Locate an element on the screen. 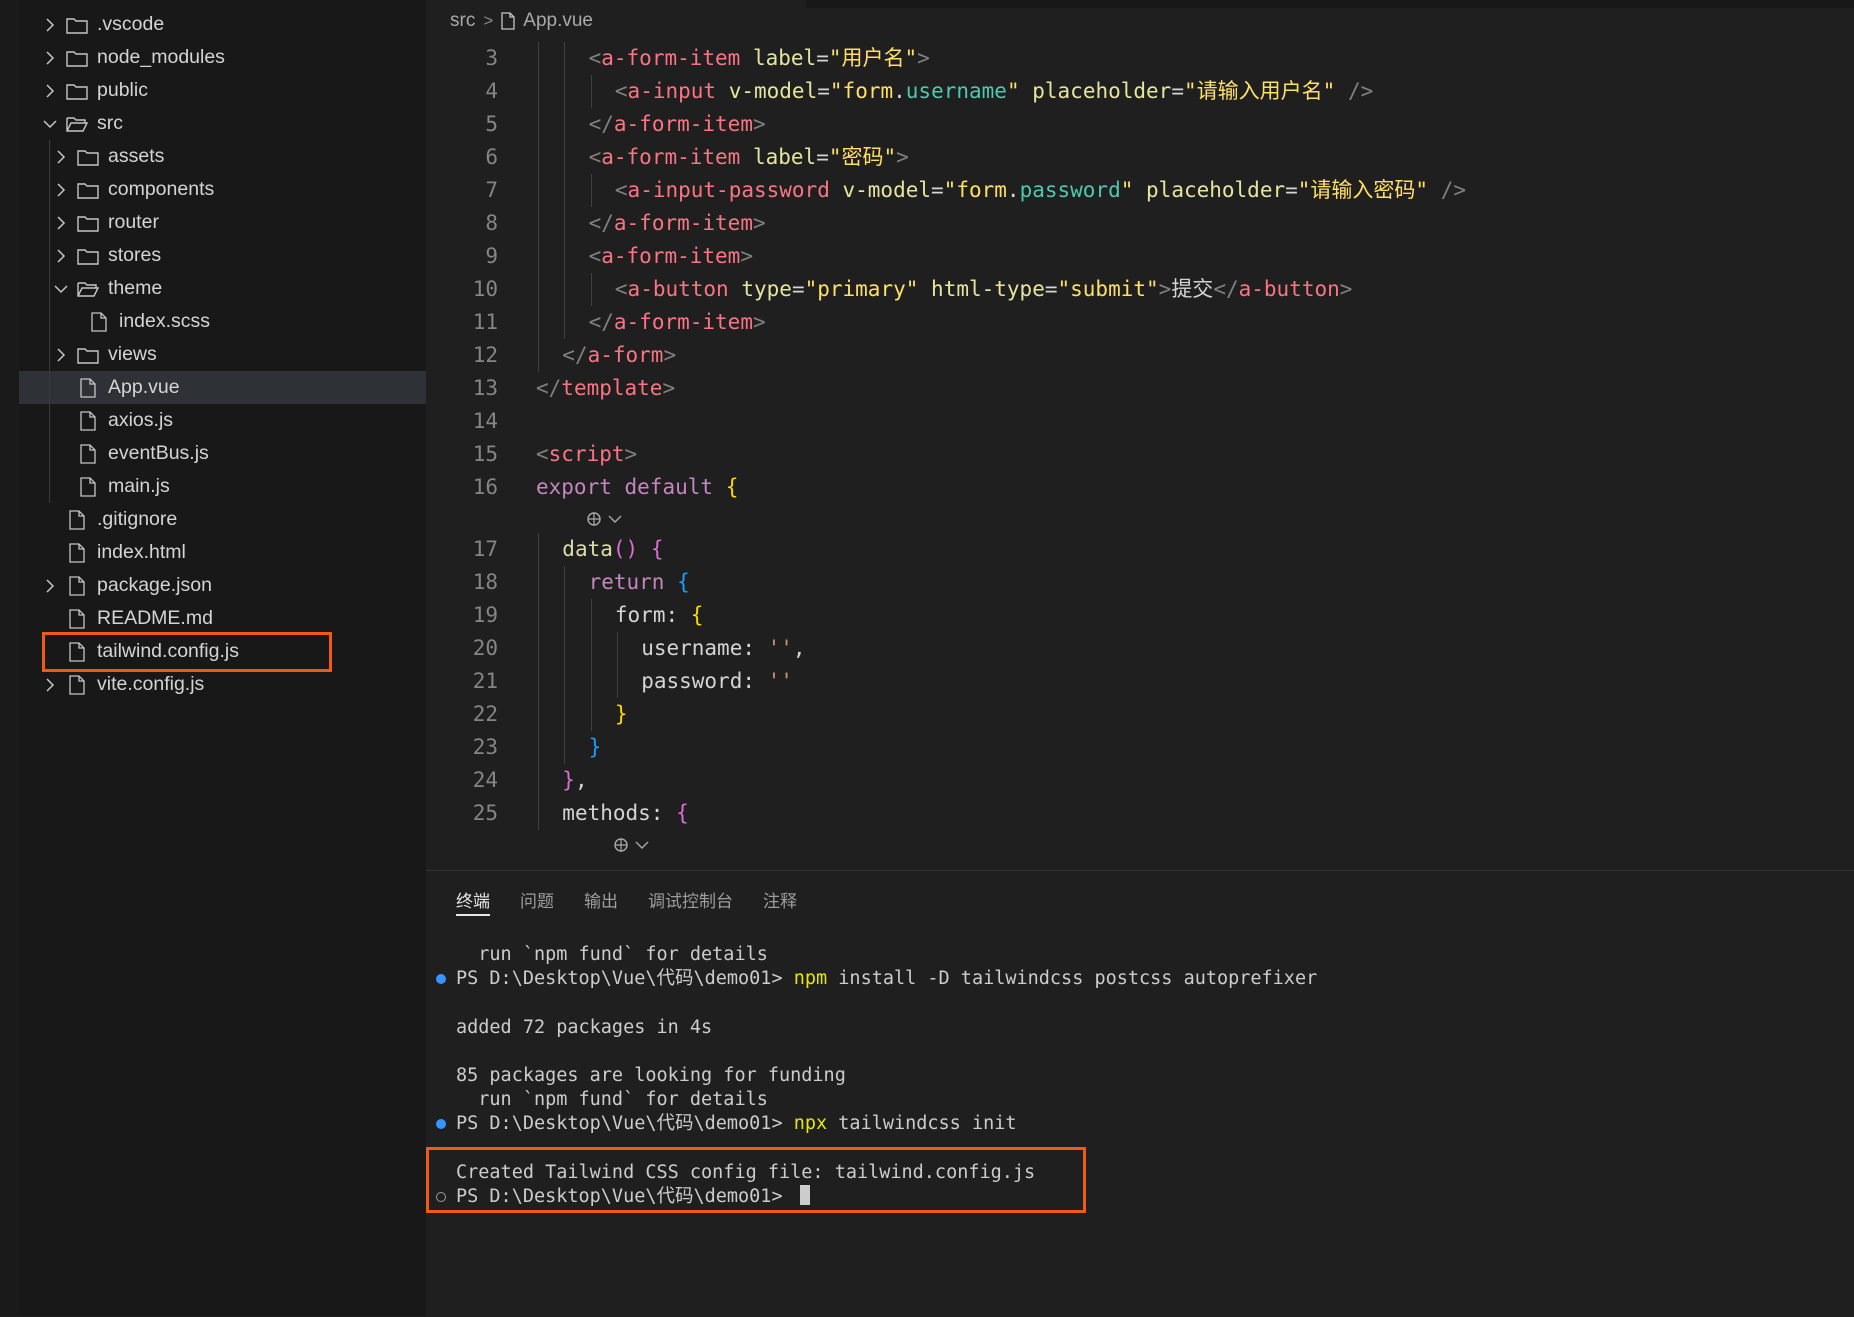 This screenshot has width=1854, height=1317. tree-file-package-json: package.json is located at coordinates (222, 585).